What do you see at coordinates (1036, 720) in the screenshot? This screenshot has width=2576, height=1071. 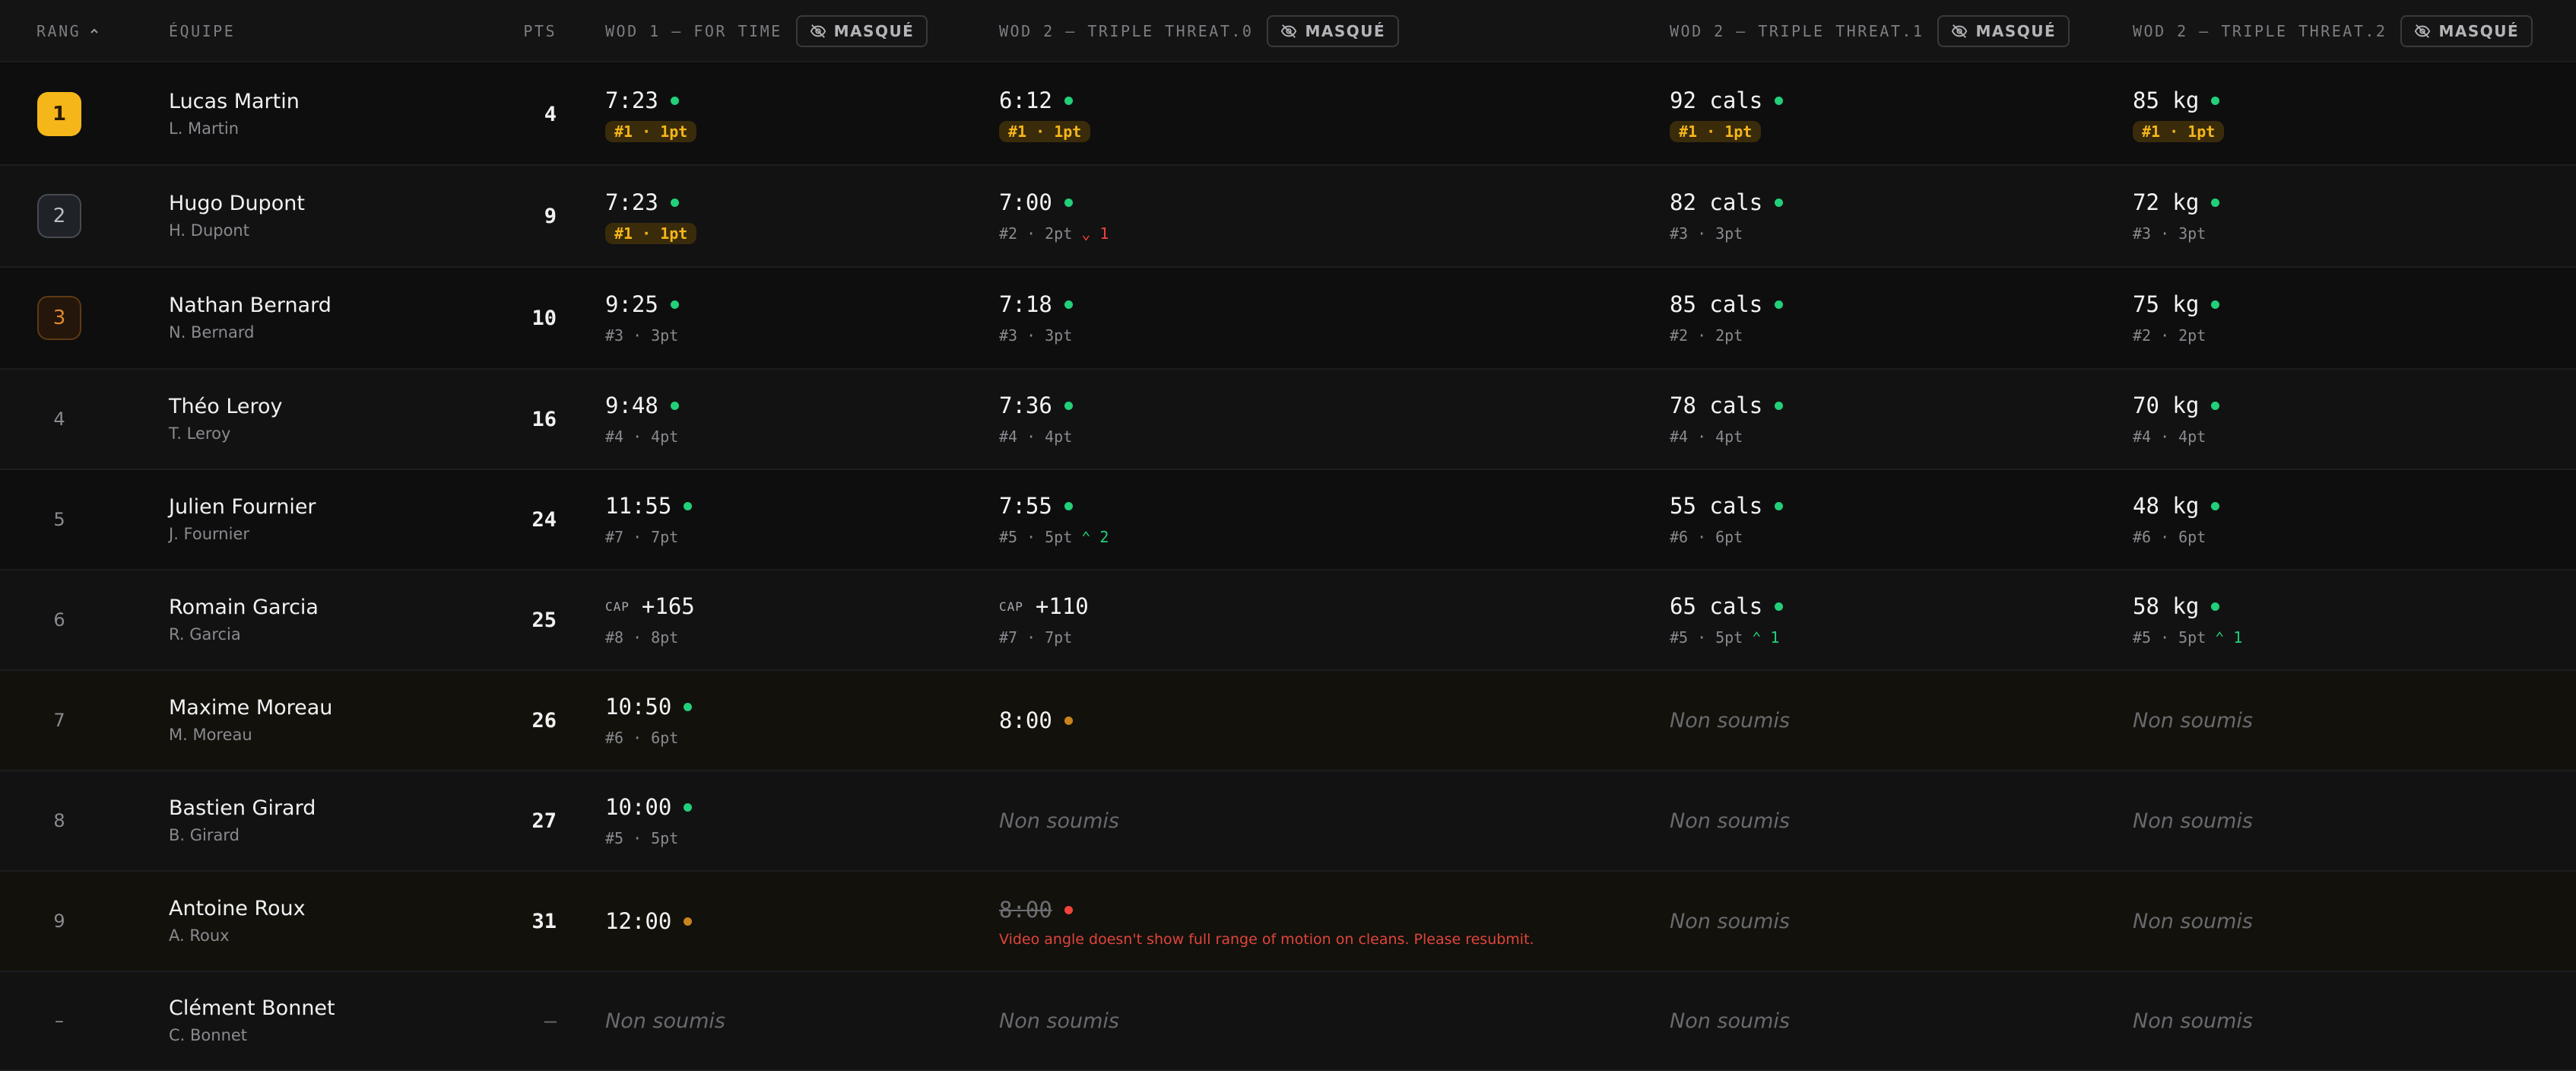 I see `score-cell: 8:00` at bounding box center [1036, 720].